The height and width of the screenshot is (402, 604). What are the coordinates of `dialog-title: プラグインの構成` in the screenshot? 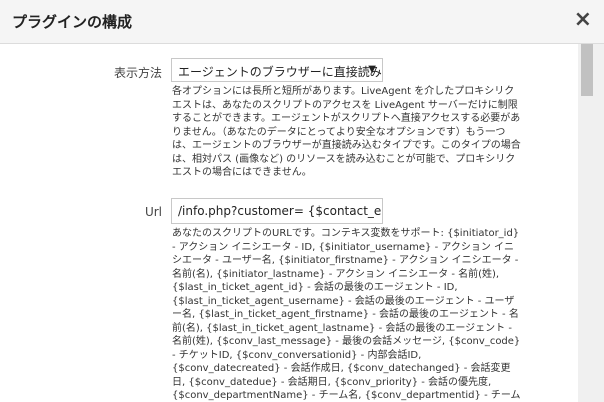 It's located at (72, 22).